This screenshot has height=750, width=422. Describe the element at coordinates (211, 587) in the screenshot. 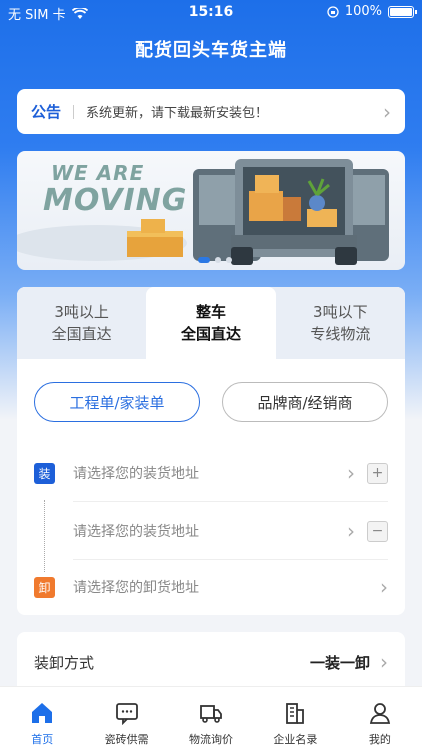

I see `unload-address-row: 卸 请选择您的卸货地址 ›` at that location.